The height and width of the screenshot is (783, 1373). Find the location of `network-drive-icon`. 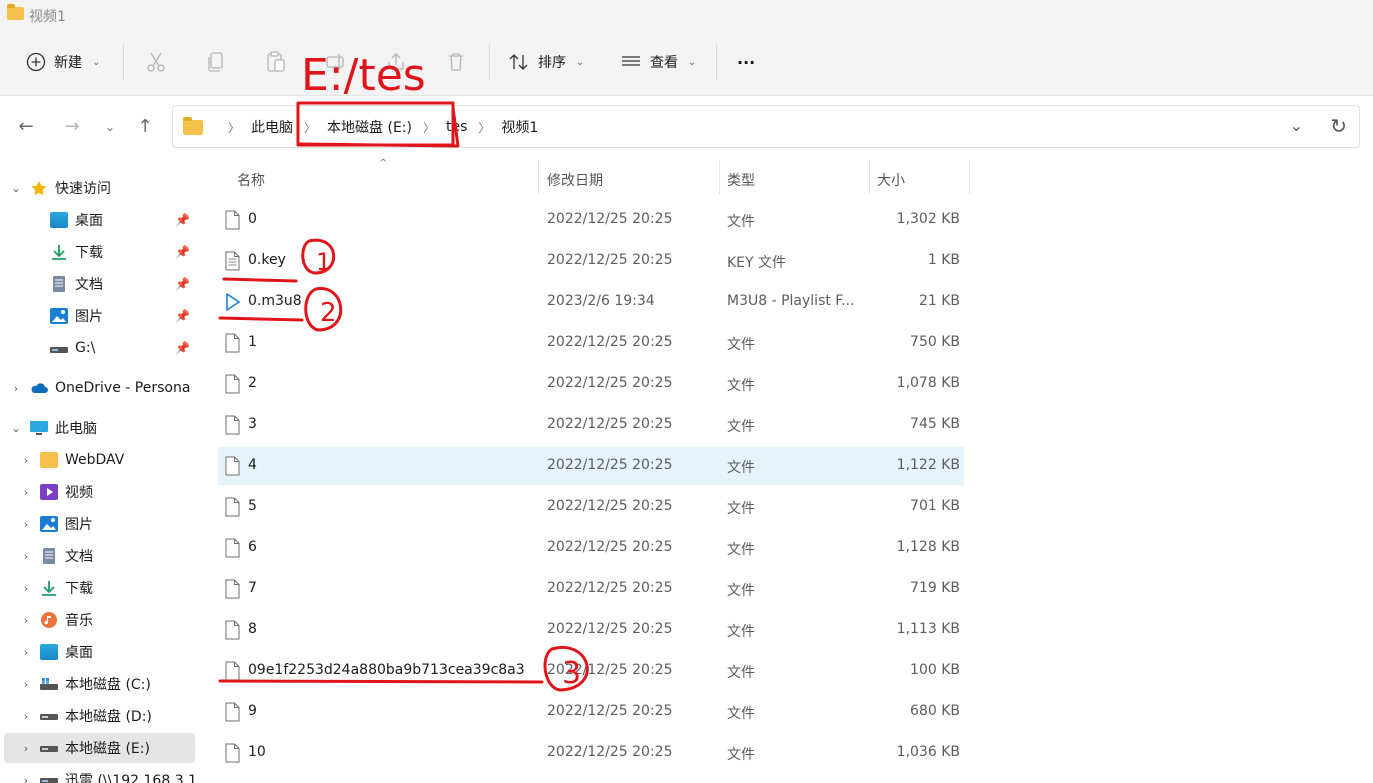

network-drive-icon is located at coordinates (59, 350).